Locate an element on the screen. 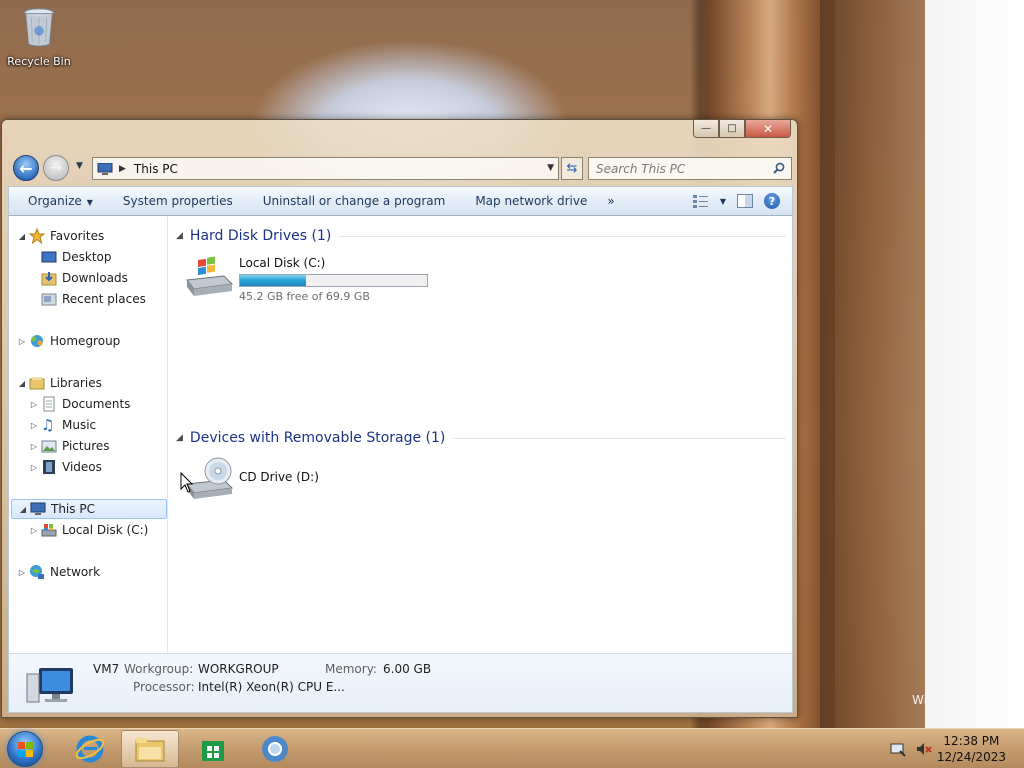 This screenshot has width=1024, height=768. back-arrow-icon: ← is located at coordinates (26, 168).